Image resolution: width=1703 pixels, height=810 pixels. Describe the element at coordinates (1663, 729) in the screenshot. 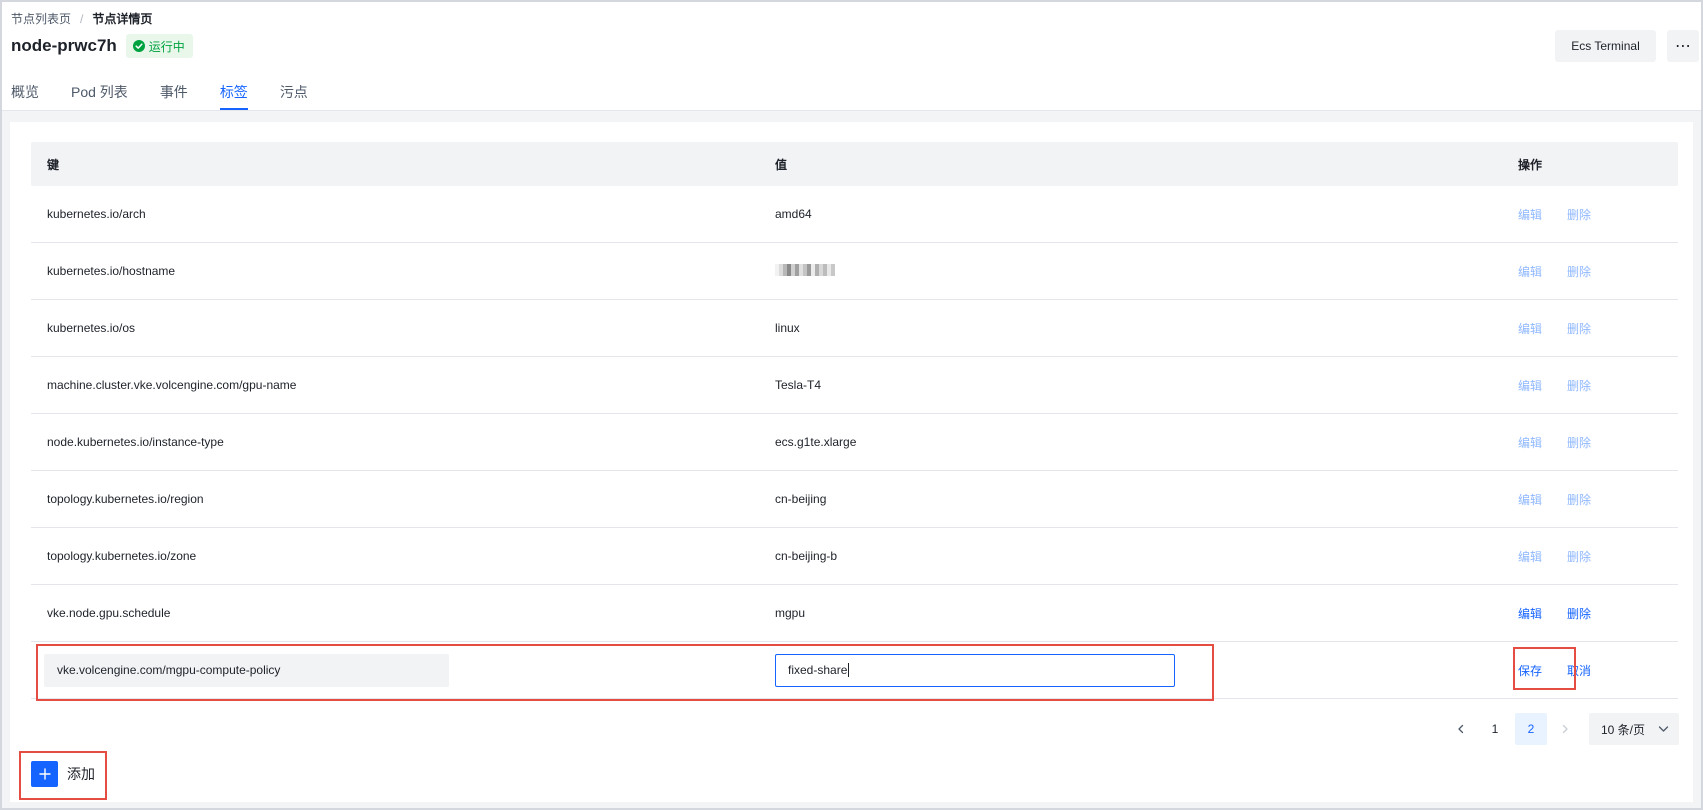

I see `chevron-down-icon` at that location.